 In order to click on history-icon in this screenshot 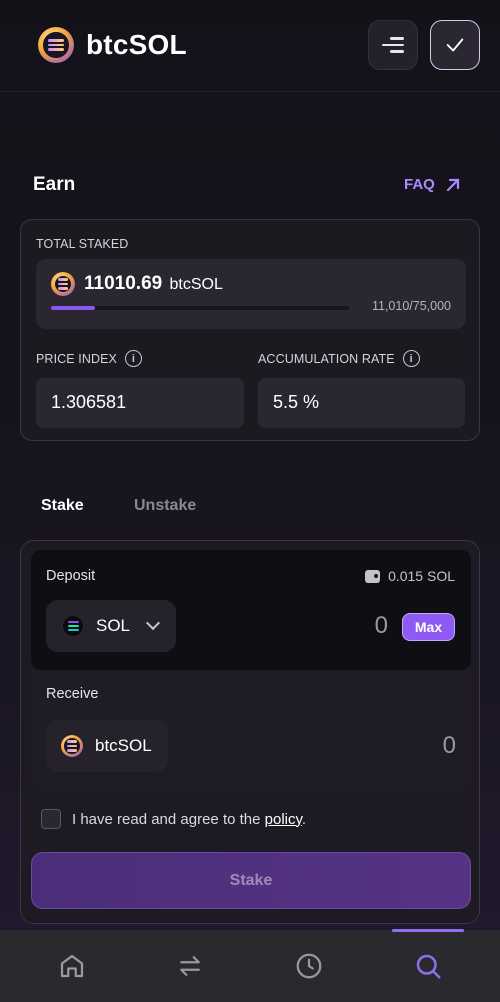, I will do `click(309, 966)`.